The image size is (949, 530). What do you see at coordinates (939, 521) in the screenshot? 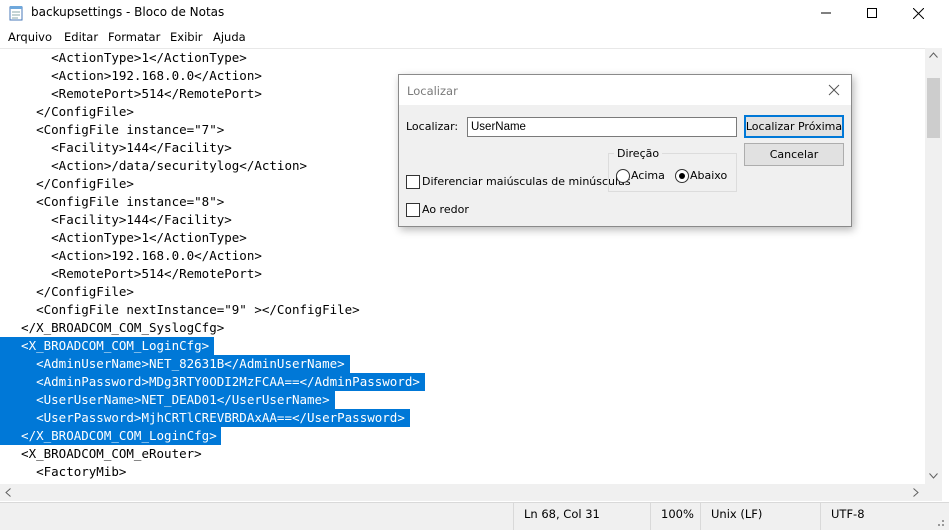
I see `resize-grip-icon` at bounding box center [939, 521].